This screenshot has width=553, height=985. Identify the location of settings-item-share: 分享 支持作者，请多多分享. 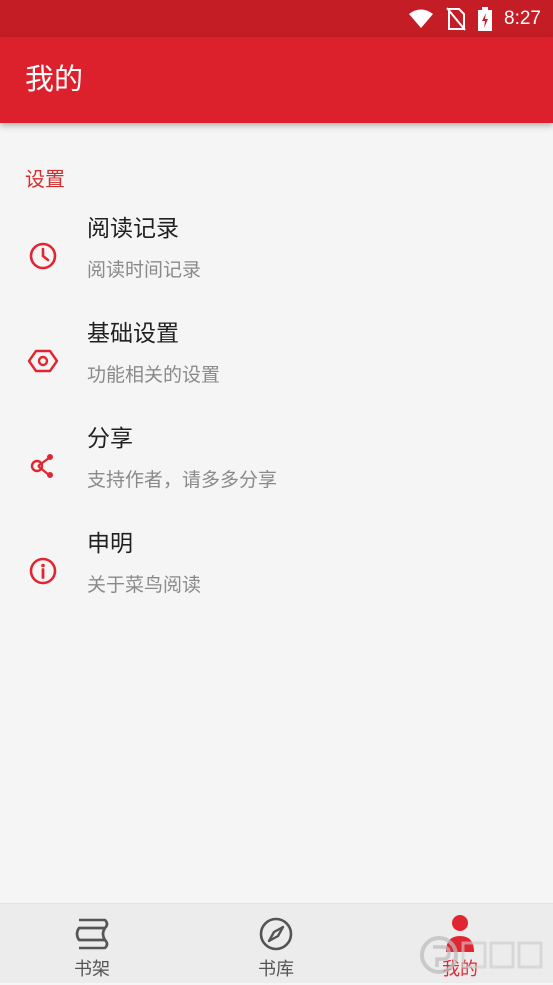
(276, 476).